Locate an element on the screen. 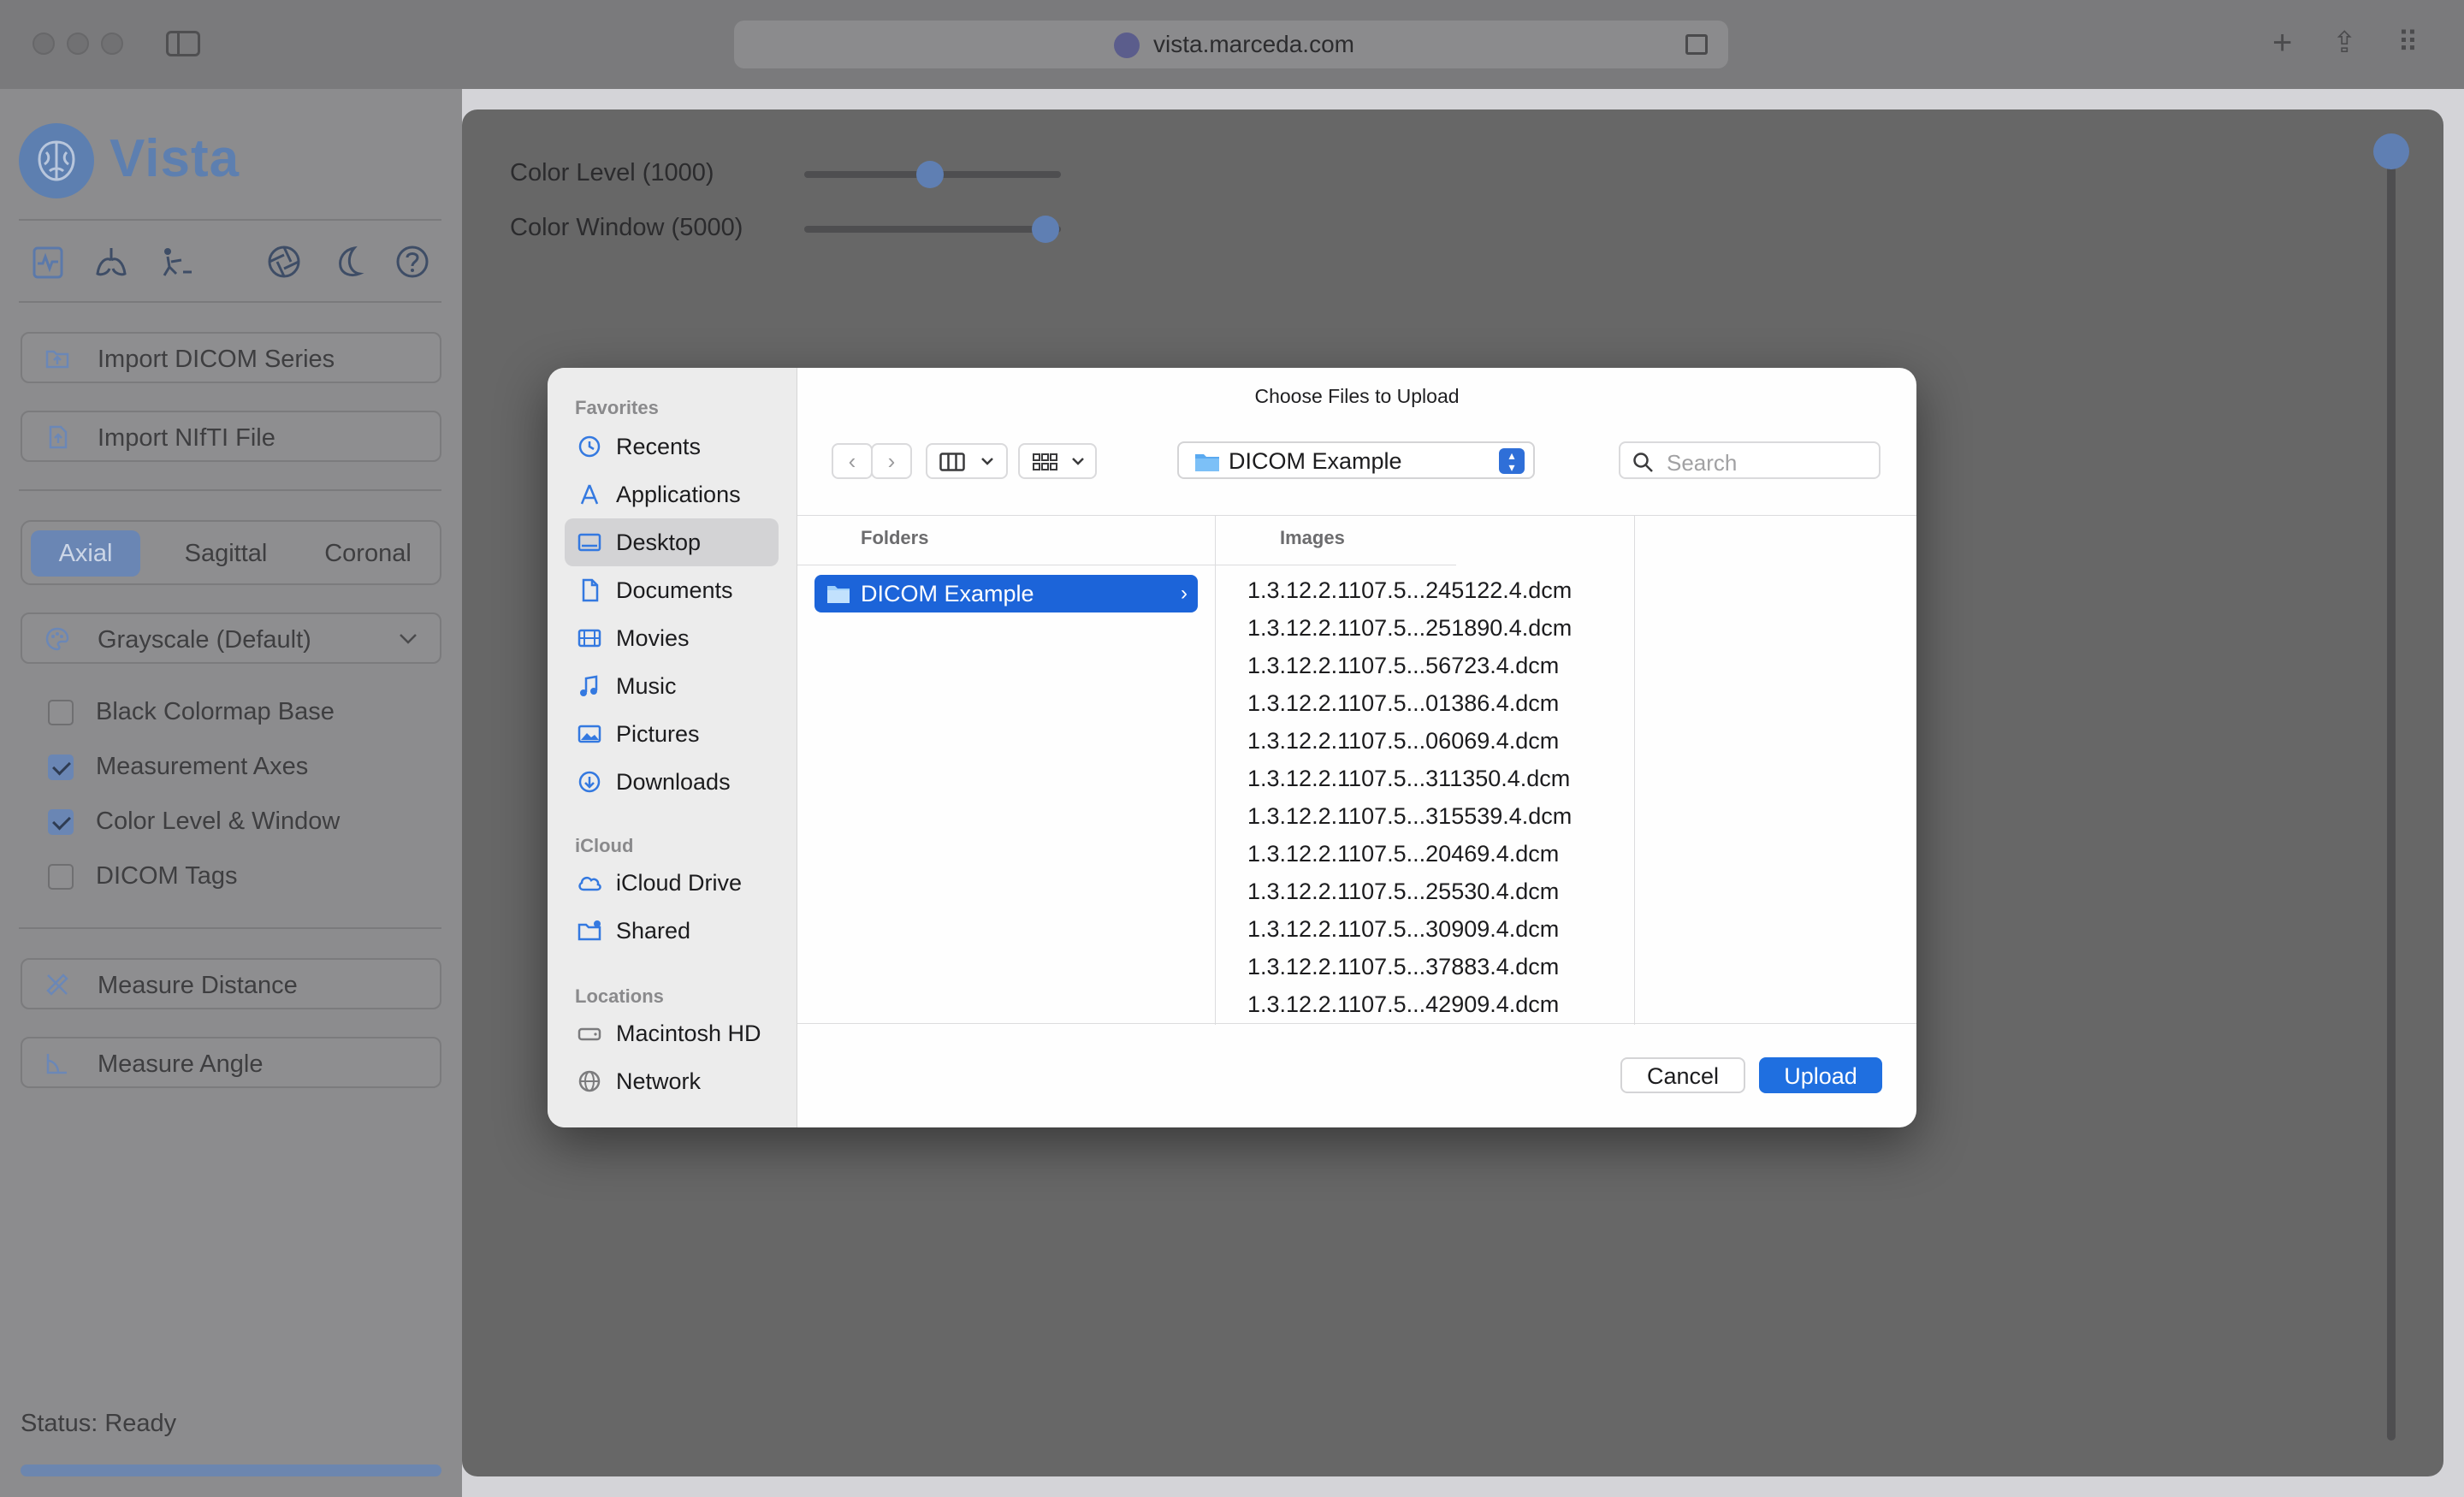  colormap-value: Grayscale (Default) is located at coordinates (204, 640).